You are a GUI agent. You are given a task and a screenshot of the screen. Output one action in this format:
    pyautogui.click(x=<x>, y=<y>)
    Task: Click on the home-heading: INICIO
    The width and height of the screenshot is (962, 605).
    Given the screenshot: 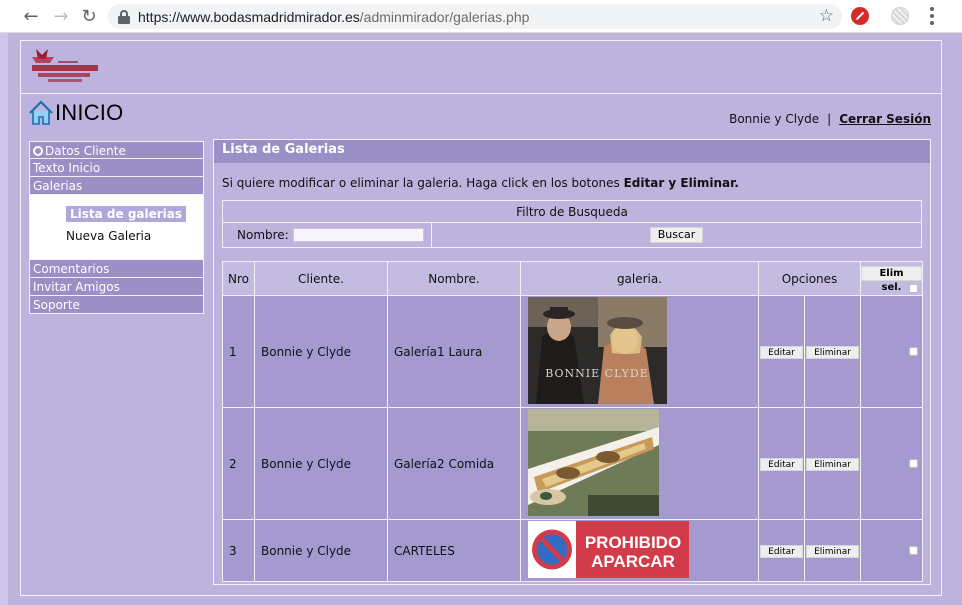 What is the action you would take?
    pyautogui.click(x=75, y=113)
    